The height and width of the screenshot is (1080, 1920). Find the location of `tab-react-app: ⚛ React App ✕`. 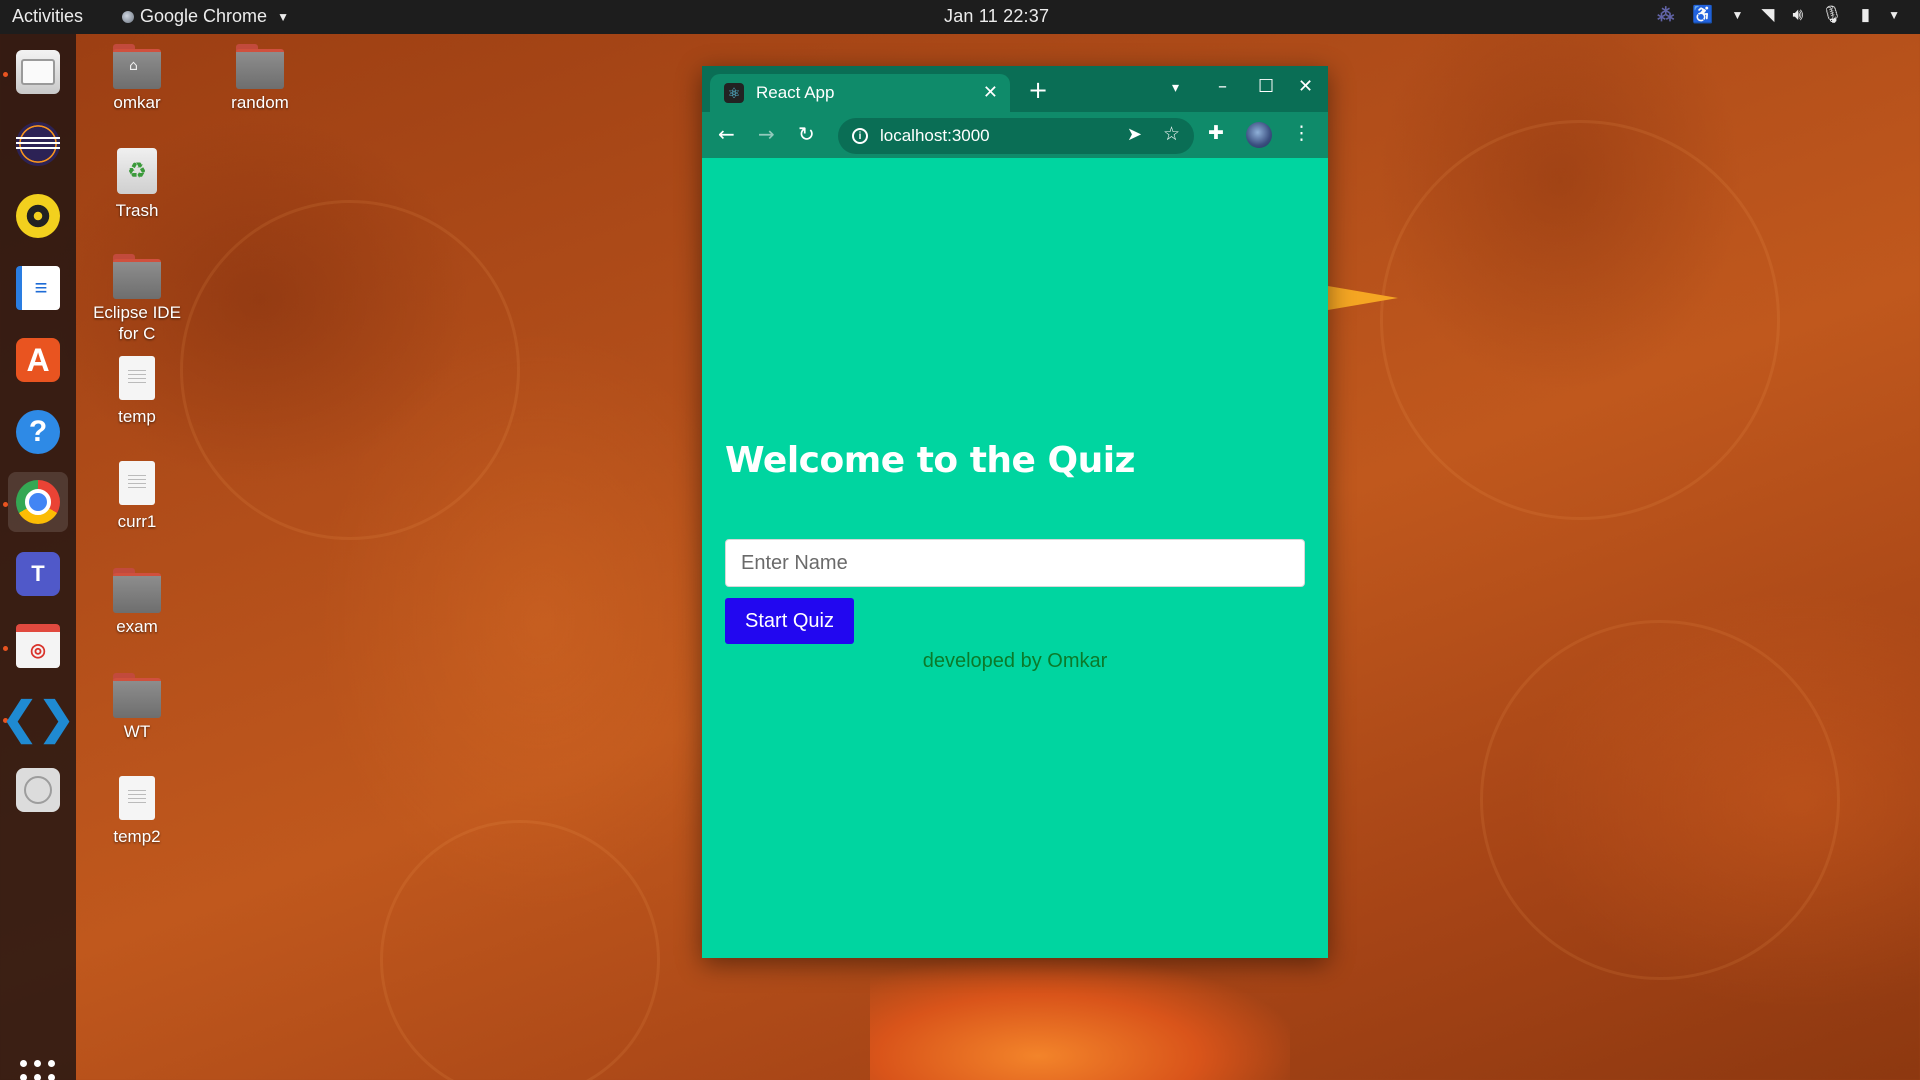

tab-react-app: ⚛ React App ✕ is located at coordinates (860, 93).